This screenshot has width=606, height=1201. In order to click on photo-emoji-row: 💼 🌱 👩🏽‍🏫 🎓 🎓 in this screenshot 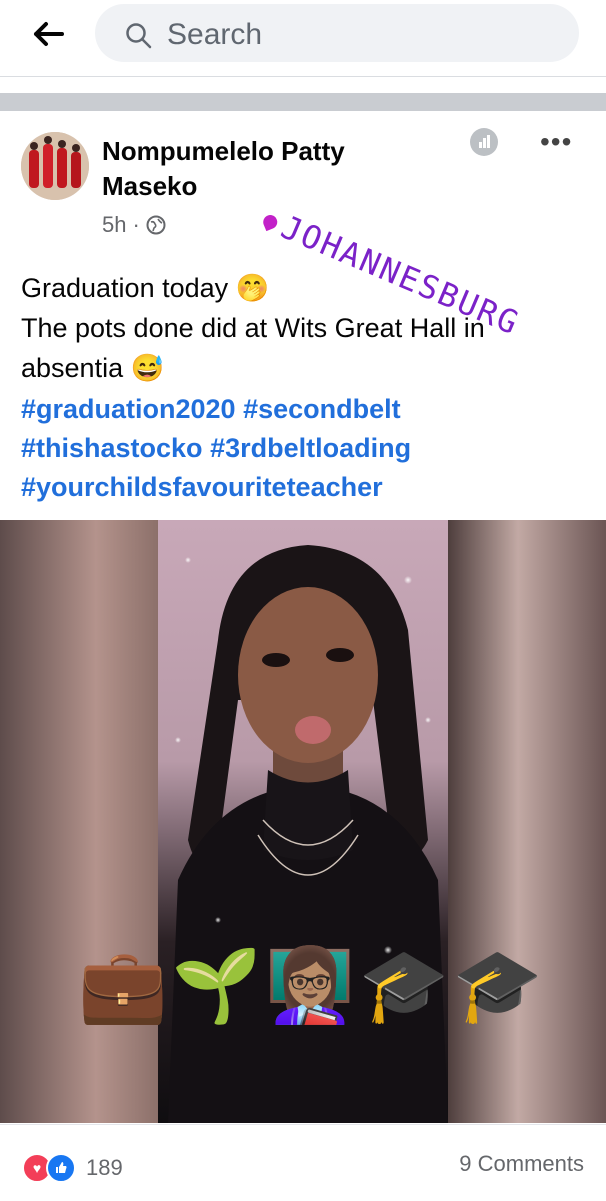, I will do `click(310, 986)`.